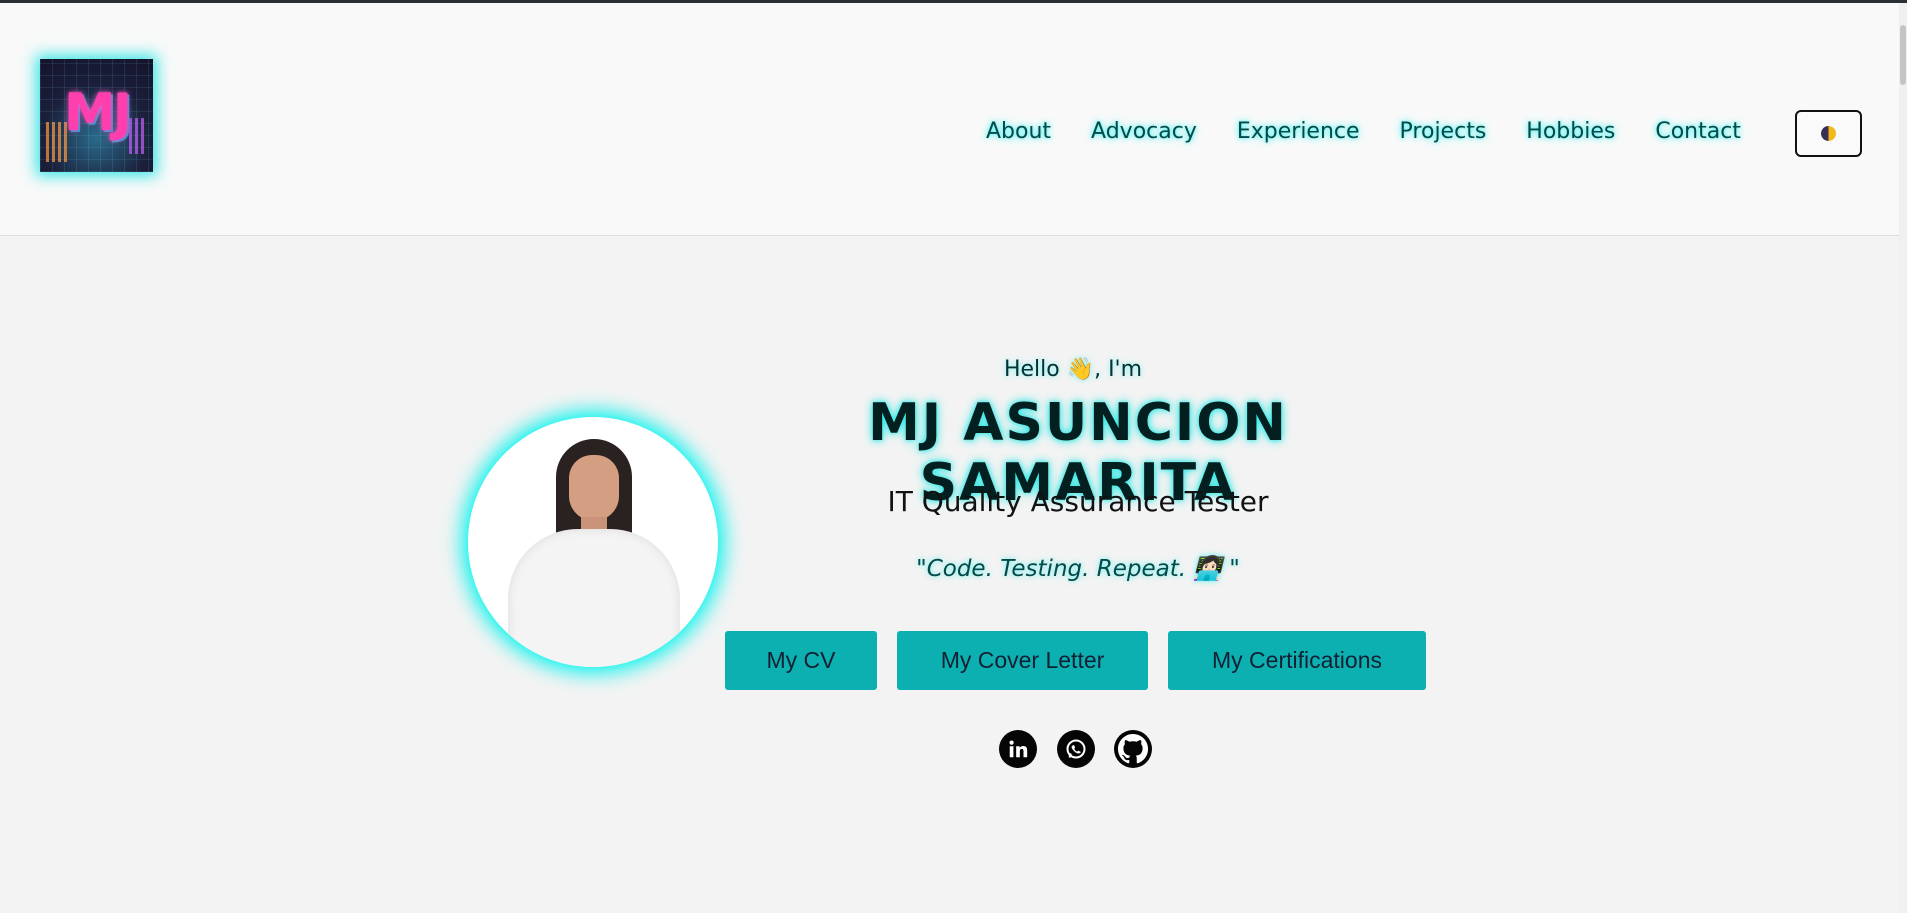 The width and height of the screenshot is (1907, 913). I want to click on logo-monogram: MJ, so click(97, 113).